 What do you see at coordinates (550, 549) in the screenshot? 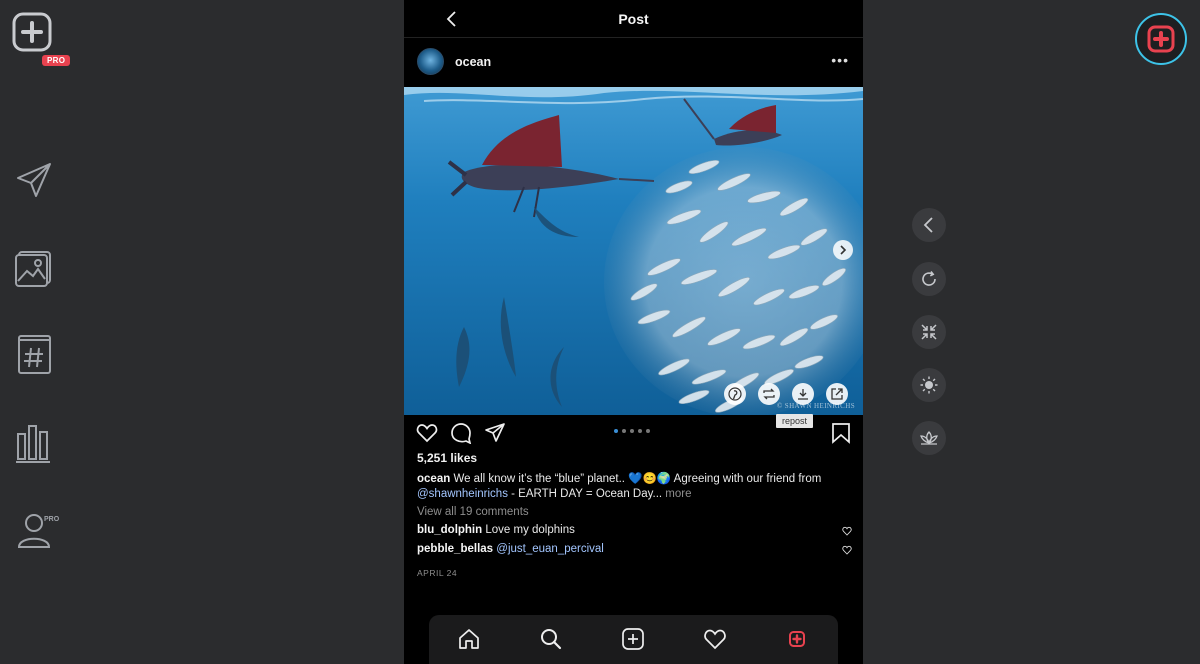
I see `comment-mention: @just_euan_percival` at bounding box center [550, 549].